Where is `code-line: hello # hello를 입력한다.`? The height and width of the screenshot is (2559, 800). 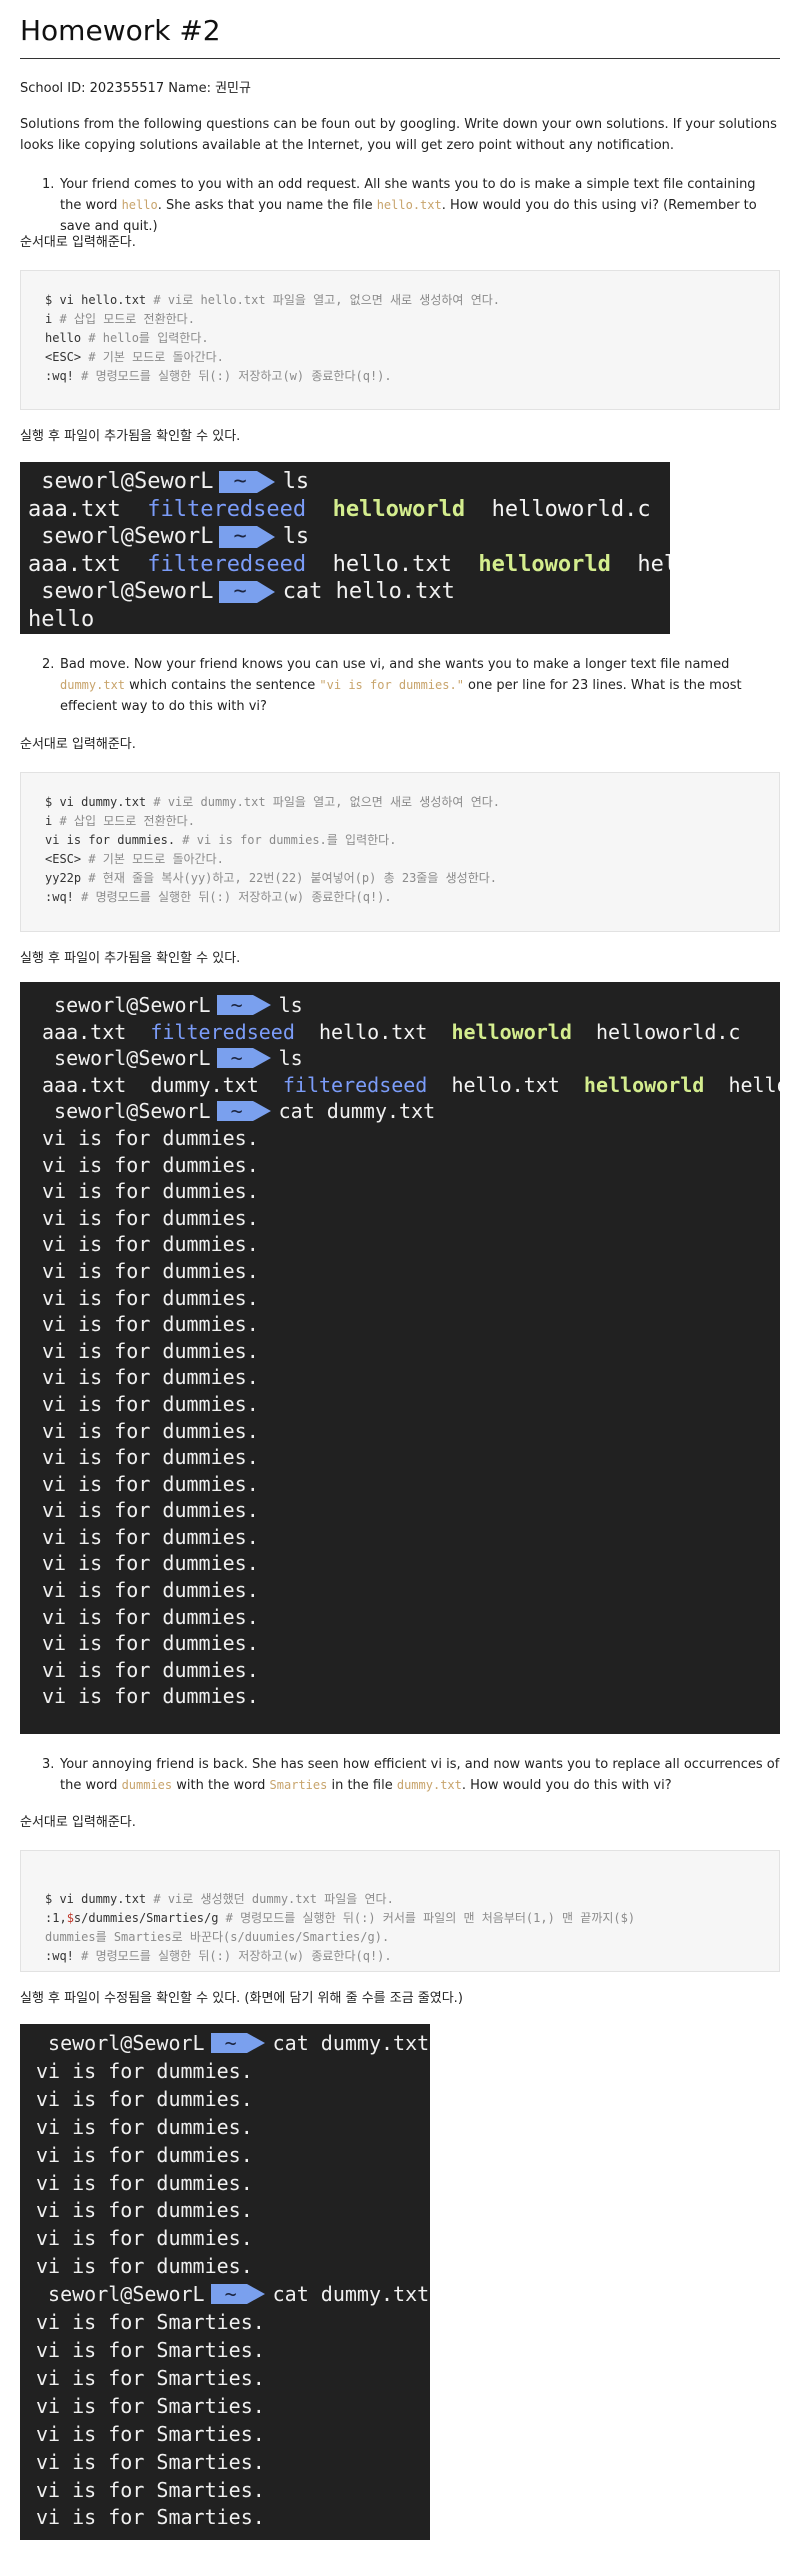 code-line: hello # hello를 입력한다. is located at coordinates (127, 338).